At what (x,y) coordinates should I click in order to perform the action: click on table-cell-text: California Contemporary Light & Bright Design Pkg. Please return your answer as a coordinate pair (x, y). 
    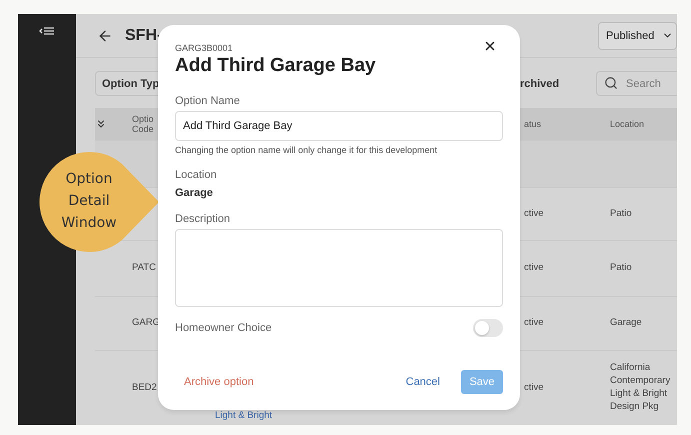
    Looking at the image, I should click on (641, 388).